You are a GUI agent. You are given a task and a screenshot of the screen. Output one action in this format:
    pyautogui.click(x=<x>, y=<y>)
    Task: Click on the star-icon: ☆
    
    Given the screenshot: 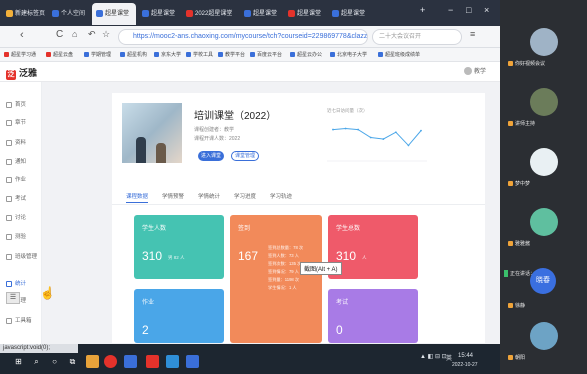 What is the action you would take?
    pyautogui.click(x=106, y=34)
    